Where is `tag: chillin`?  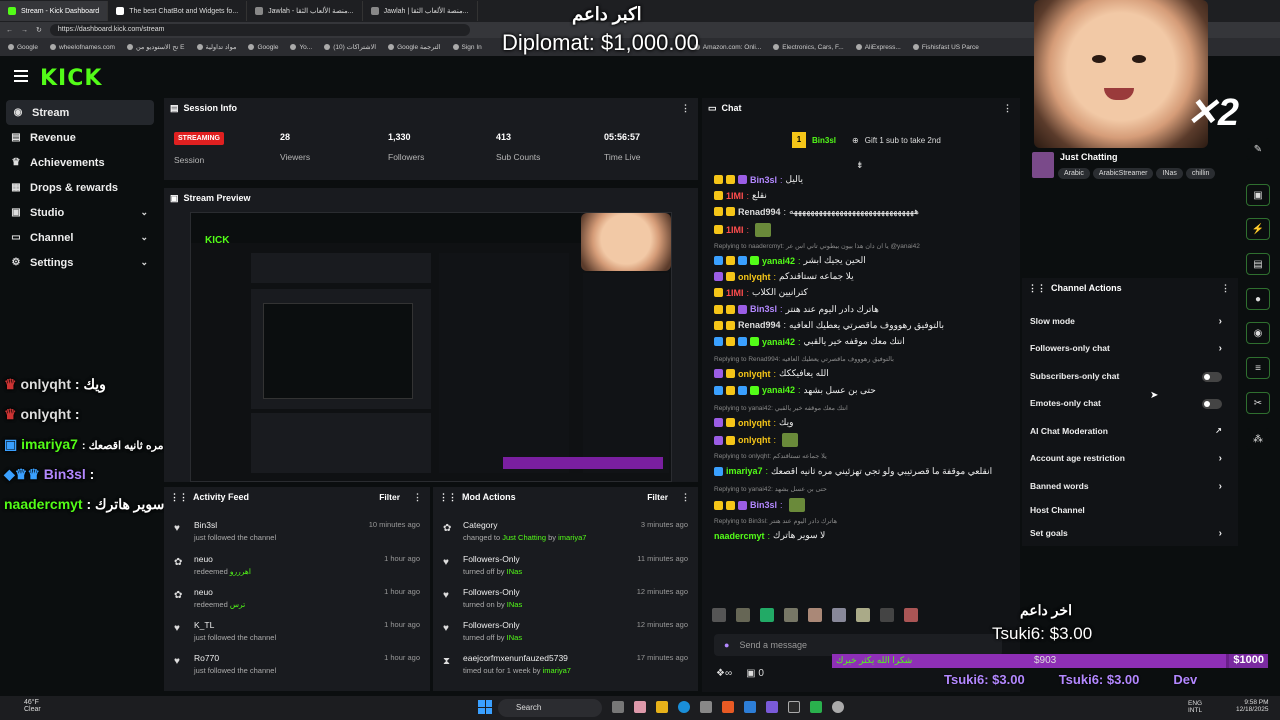 tag: chillin is located at coordinates (1200, 173).